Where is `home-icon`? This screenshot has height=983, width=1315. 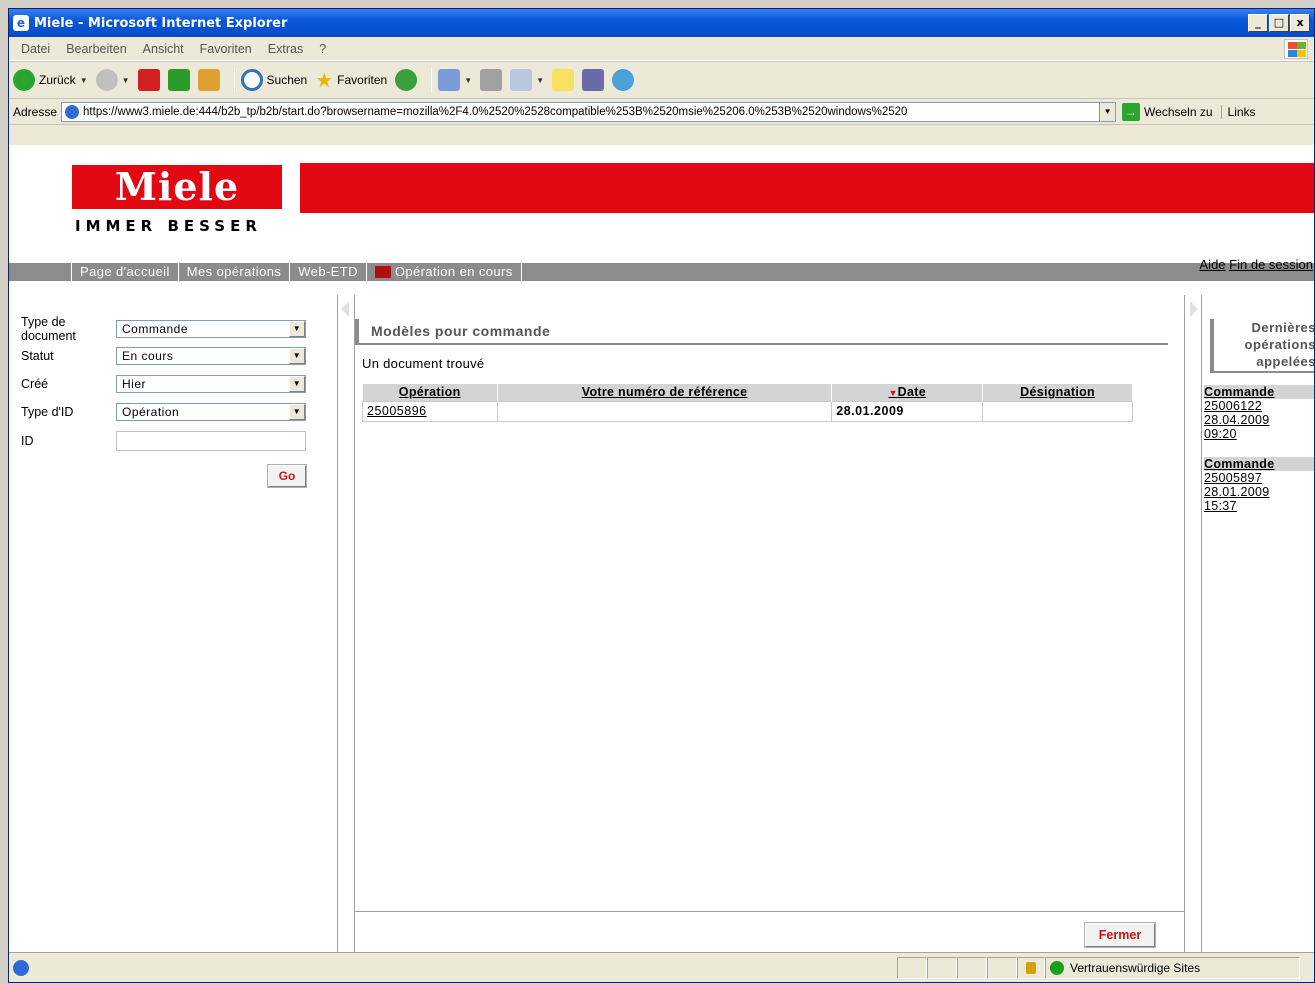 home-icon is located at coordinates (208, 80).